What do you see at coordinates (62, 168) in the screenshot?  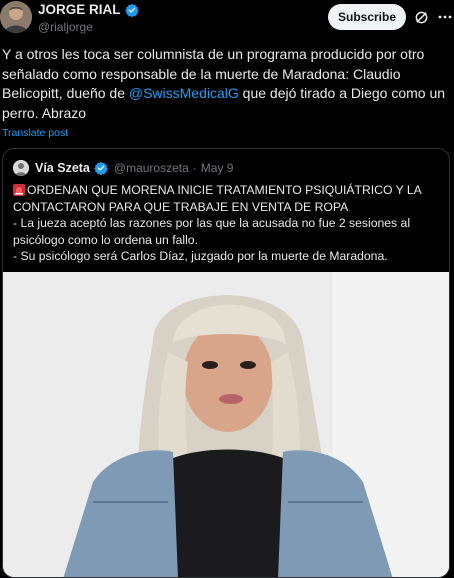 I see `quoted-author-name: Vía Szeta` at bounding box center [62, 168].